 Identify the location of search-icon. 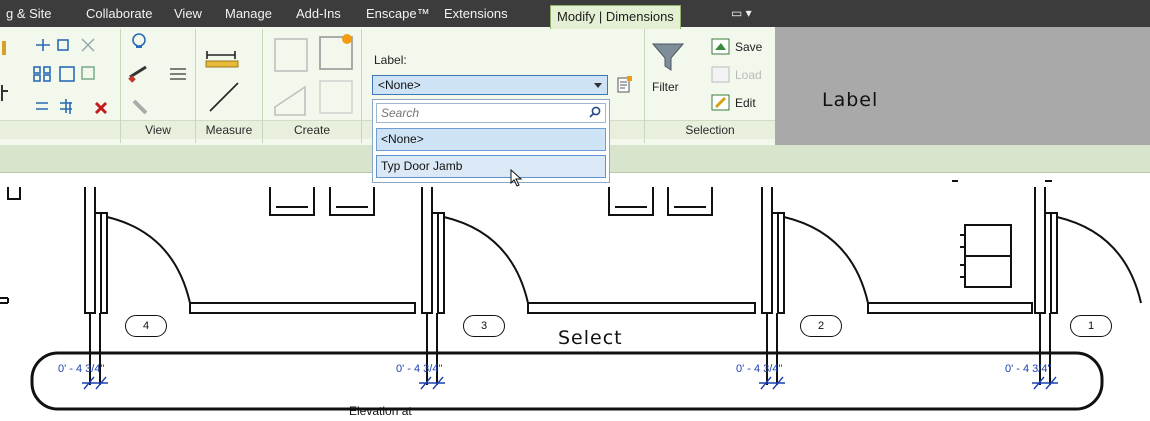
(595, 112).